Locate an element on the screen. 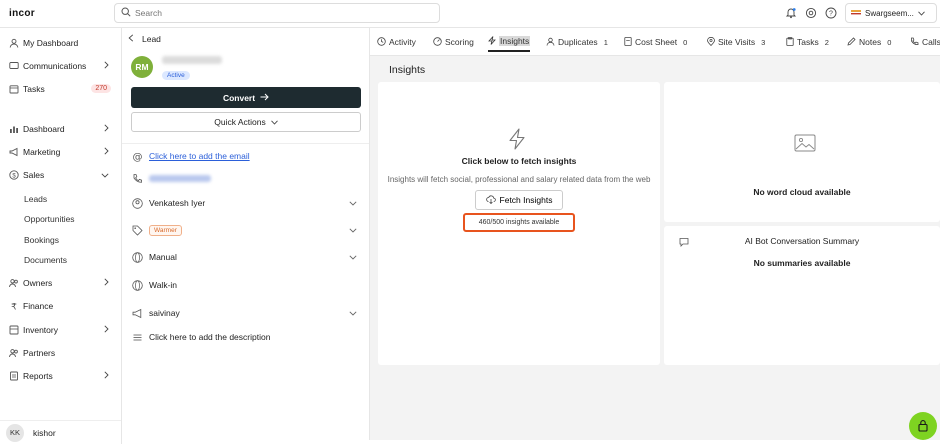 Image resolution: width=940 pixels, height=444 pixels. insights-availability: 460/500 insights available is located at coordinates (519, 222).